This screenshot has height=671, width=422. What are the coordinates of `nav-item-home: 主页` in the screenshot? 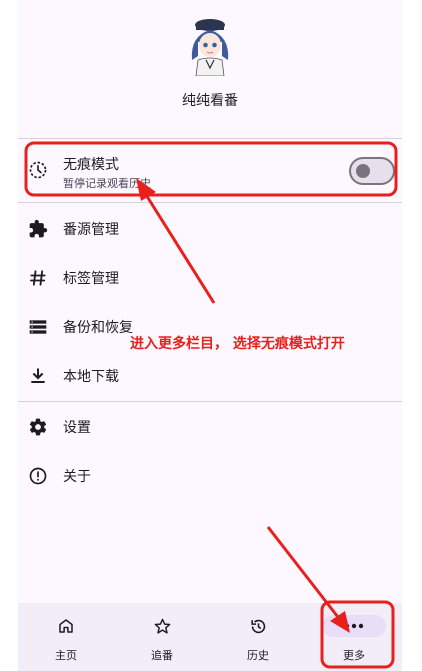 It's located at (66, 637).